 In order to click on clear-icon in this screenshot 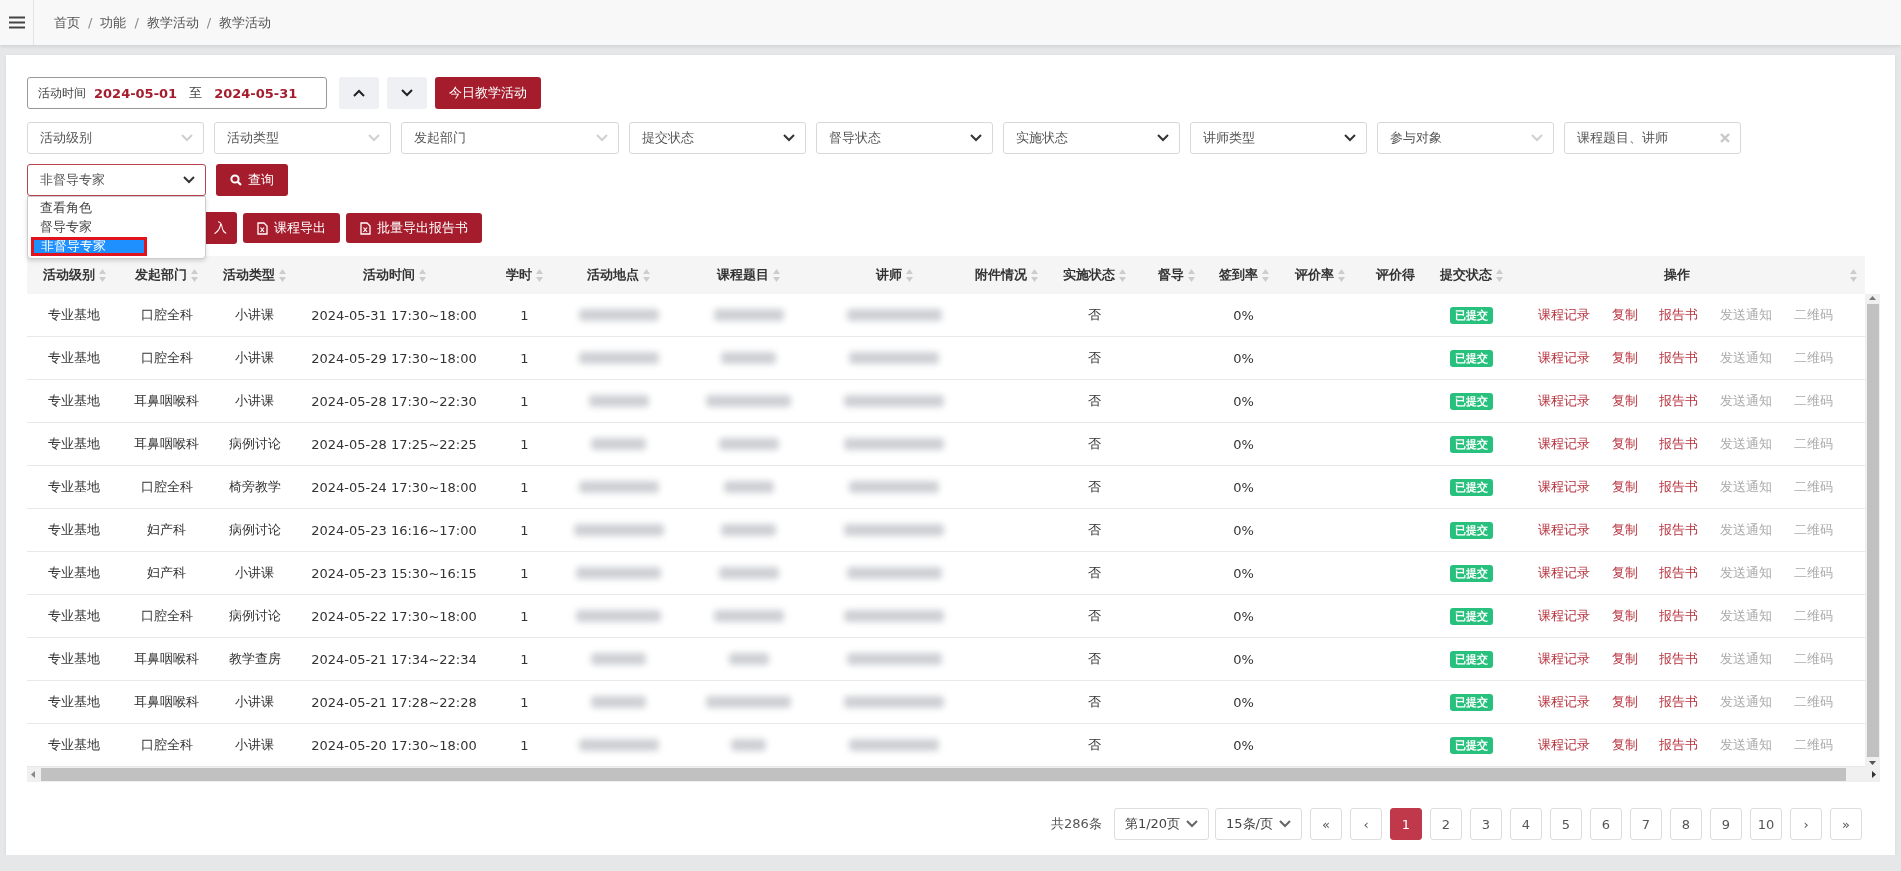, I will do `click(1725, 138)`.